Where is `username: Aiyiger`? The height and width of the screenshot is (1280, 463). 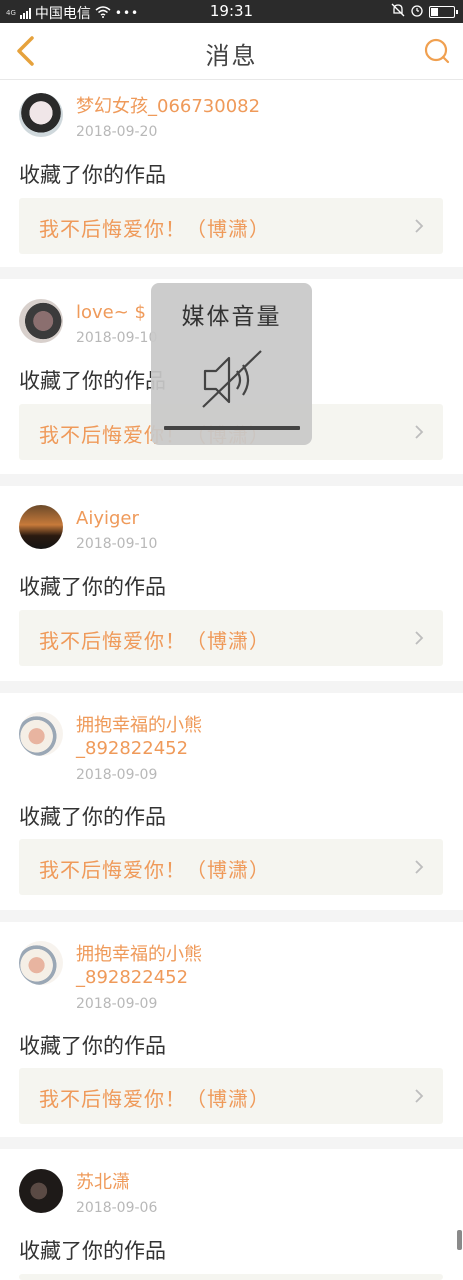 username: Aiyiger is located at coordinates (107, 519).